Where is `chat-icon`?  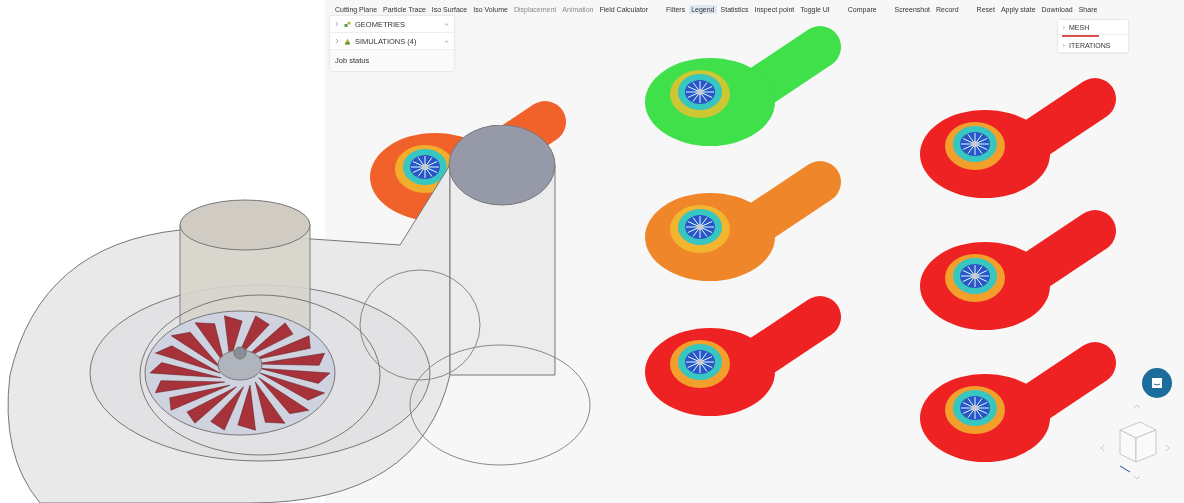 chat-icon is located at coordinates (1157, 383).